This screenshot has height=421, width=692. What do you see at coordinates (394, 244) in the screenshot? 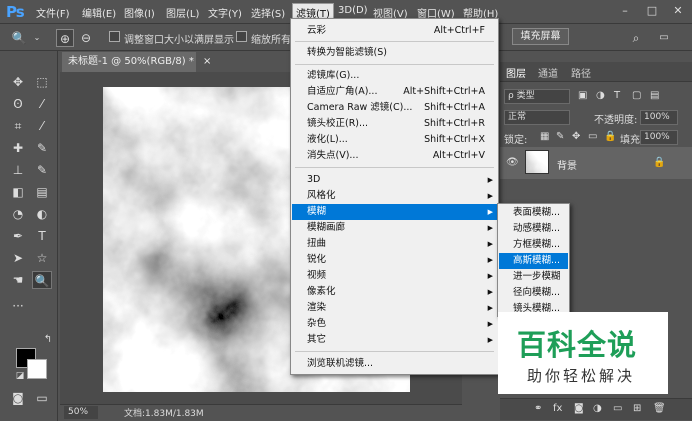
I see `menu-item-distort: 扭曲 ▶` at bounding box center [394, 244].